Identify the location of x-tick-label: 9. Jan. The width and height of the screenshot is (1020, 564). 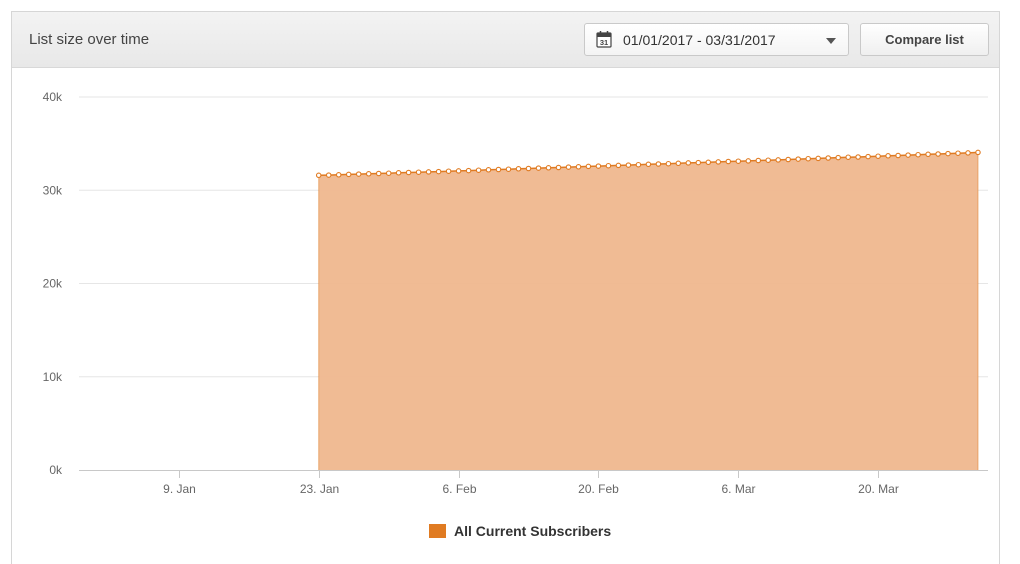
(179, 489).